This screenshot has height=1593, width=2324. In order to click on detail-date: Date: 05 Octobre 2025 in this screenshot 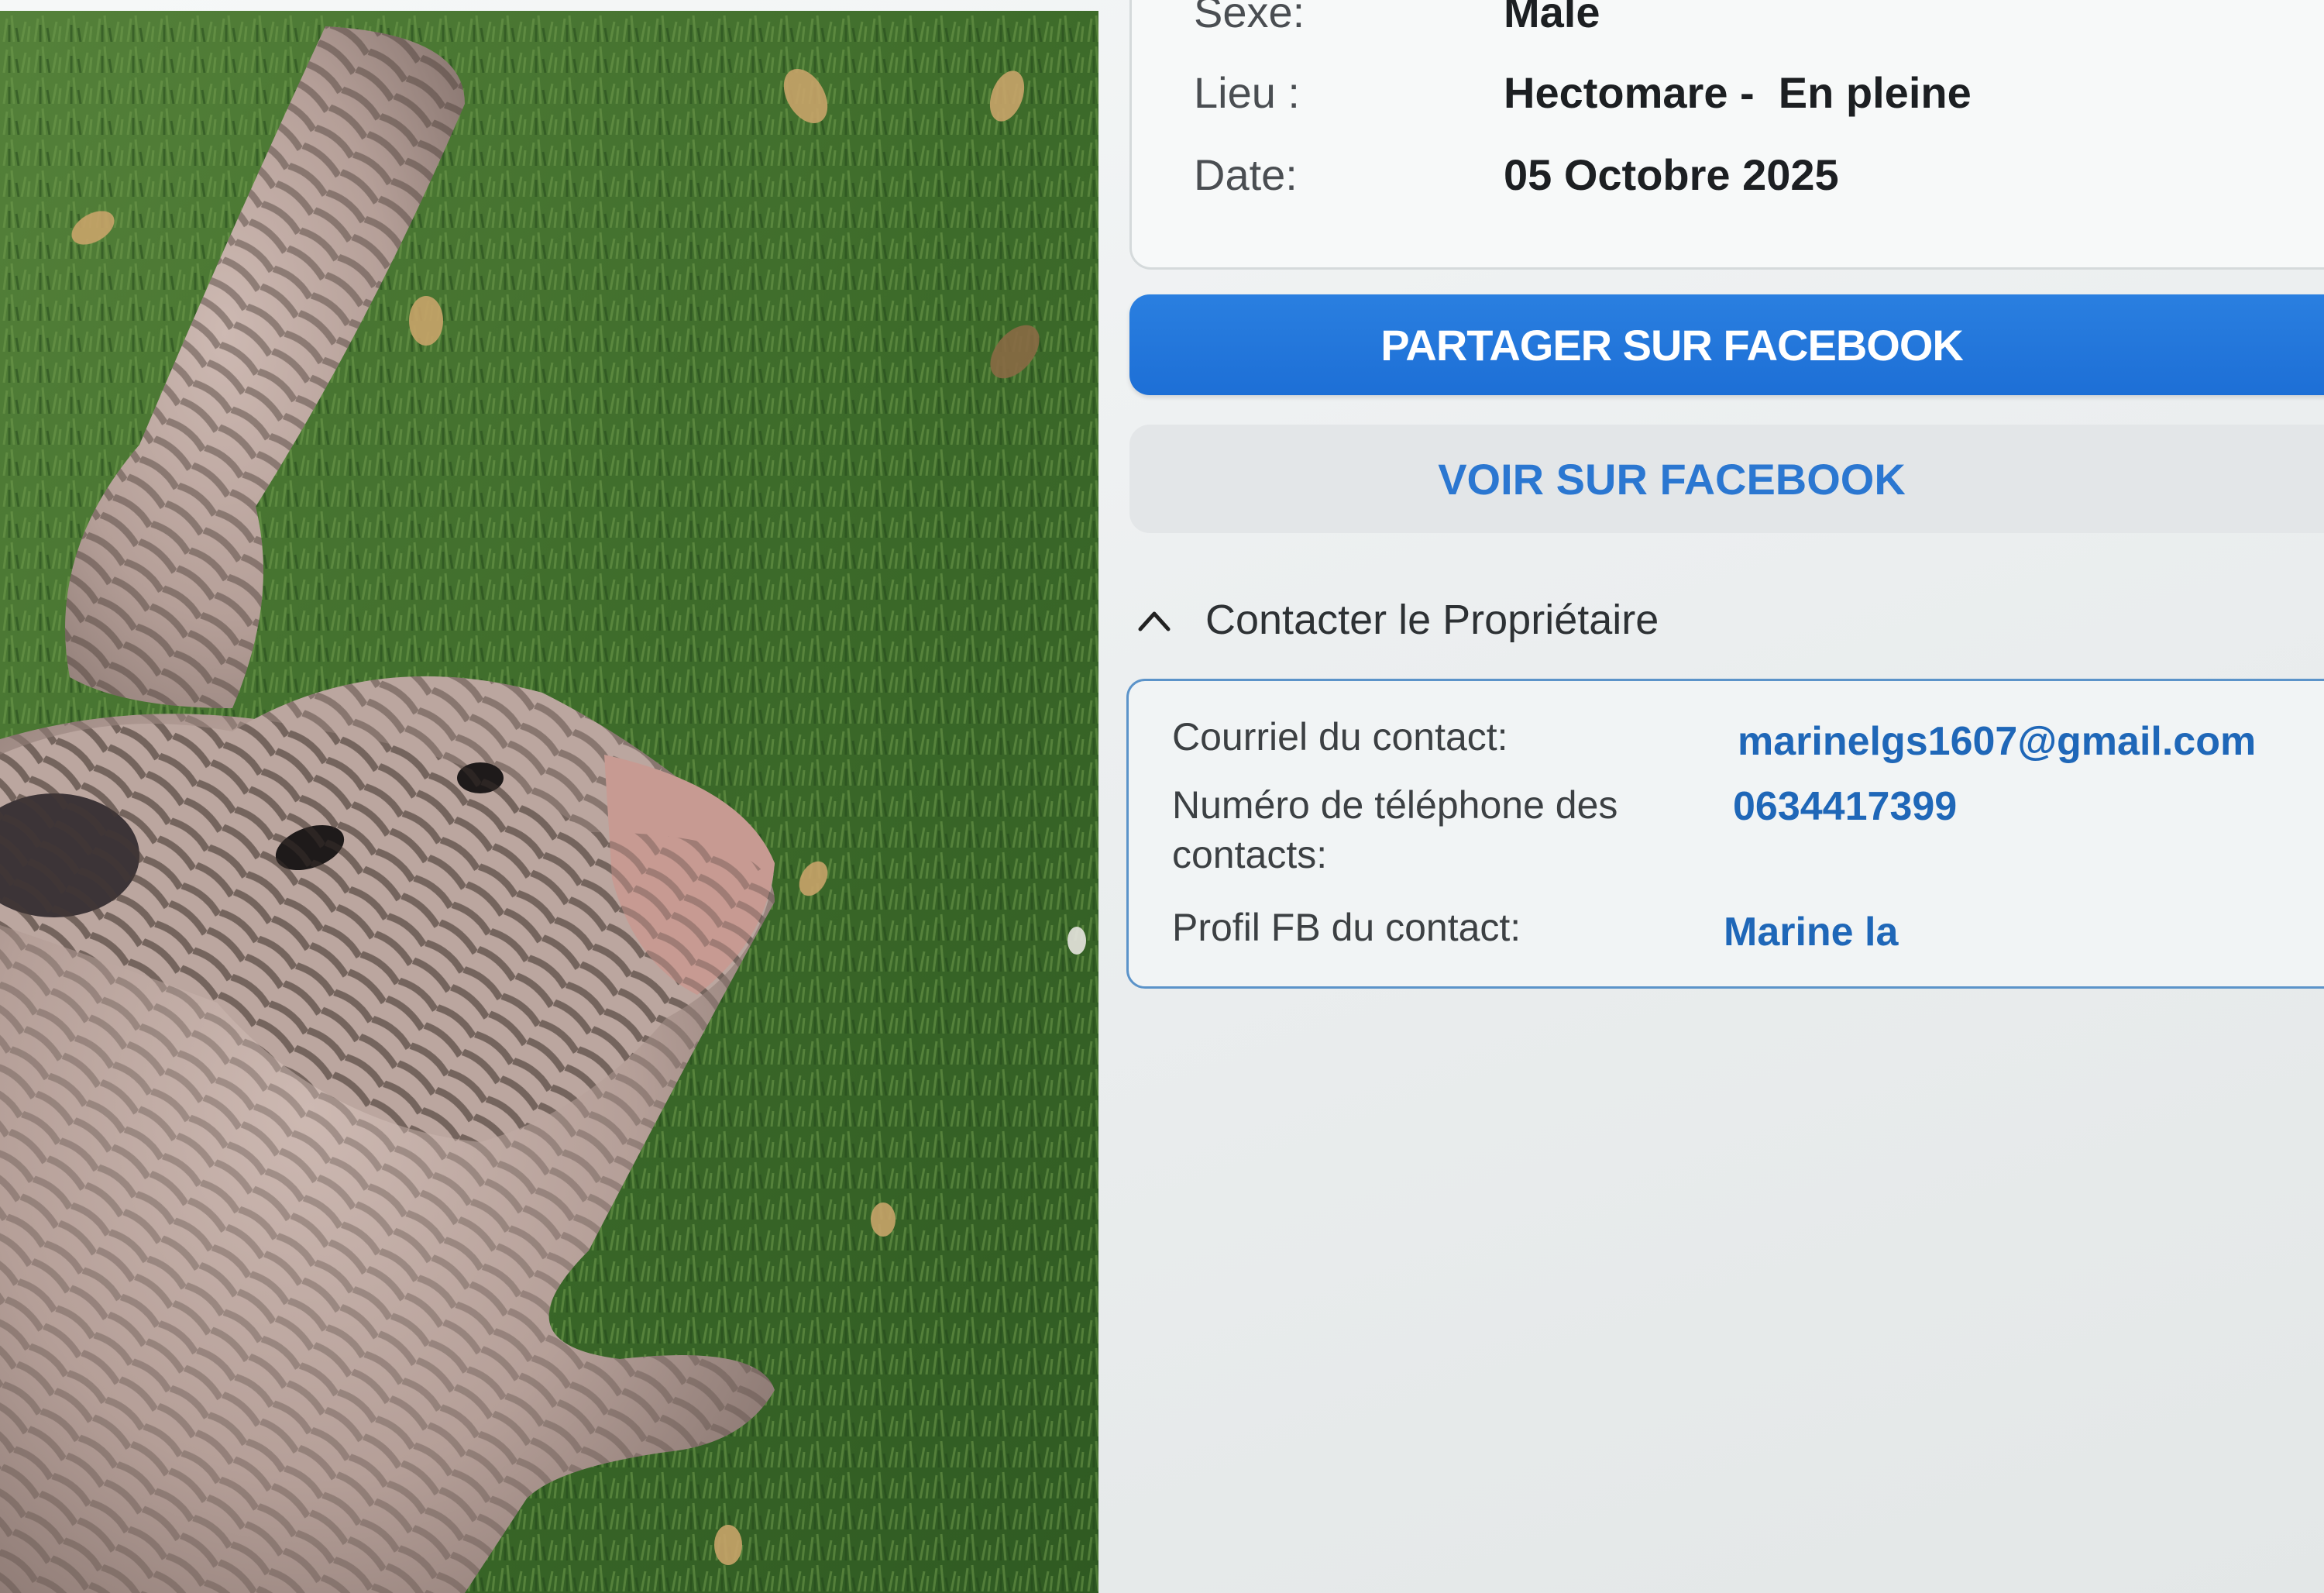, I will do `click(1516, 175)`.